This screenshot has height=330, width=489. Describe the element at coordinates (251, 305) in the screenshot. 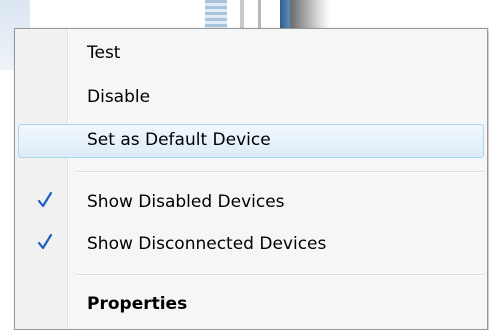

I see `menu-item-properties: Properties` at that location.